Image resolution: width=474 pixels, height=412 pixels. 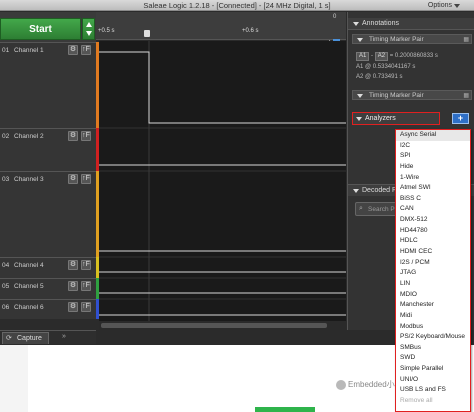 What do you see at coordinates (341, 384) in the screenshot?
I see `wechat-logo-icon` at bounding box center [341, 384].